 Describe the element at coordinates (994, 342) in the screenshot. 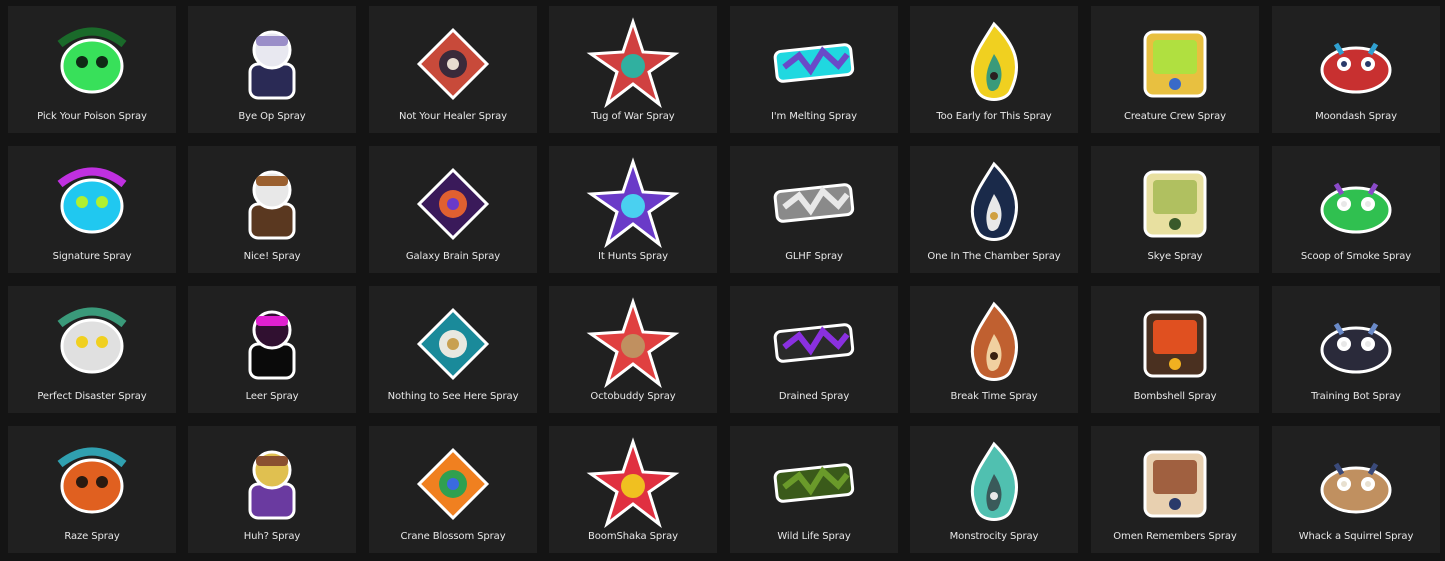

I see `break-time-icon` at that location.